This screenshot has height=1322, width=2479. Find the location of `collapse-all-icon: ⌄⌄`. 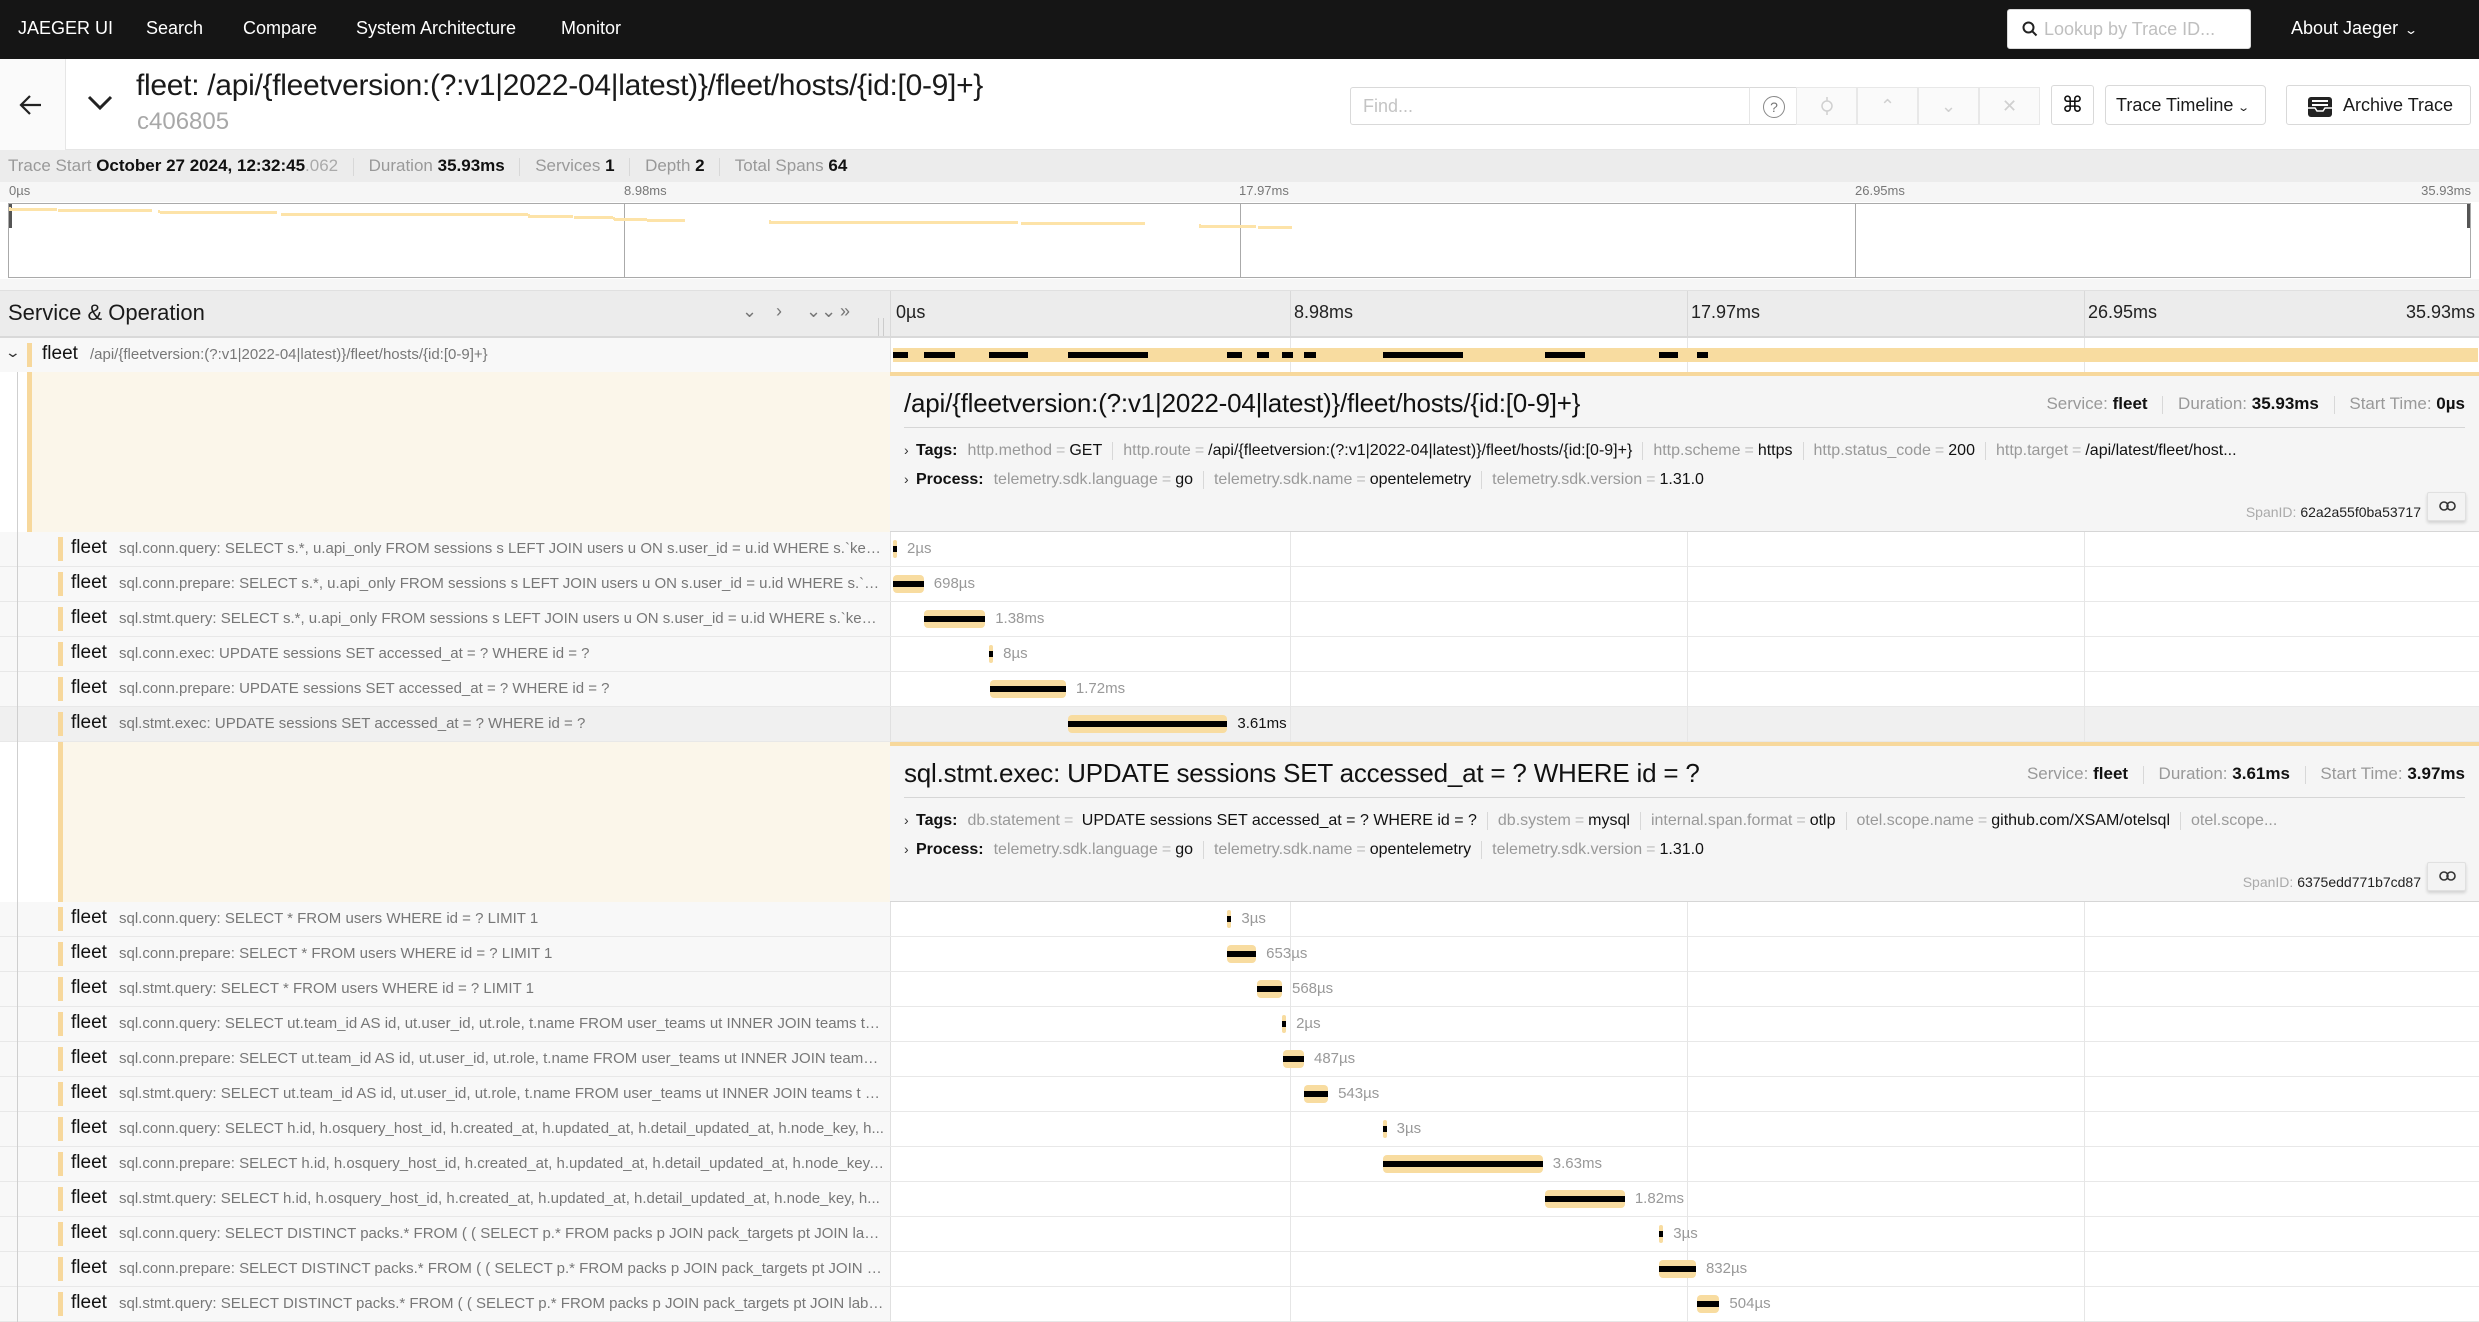

collapse-all-icon: ⌄⌄ is located at coordinates (821, 311).